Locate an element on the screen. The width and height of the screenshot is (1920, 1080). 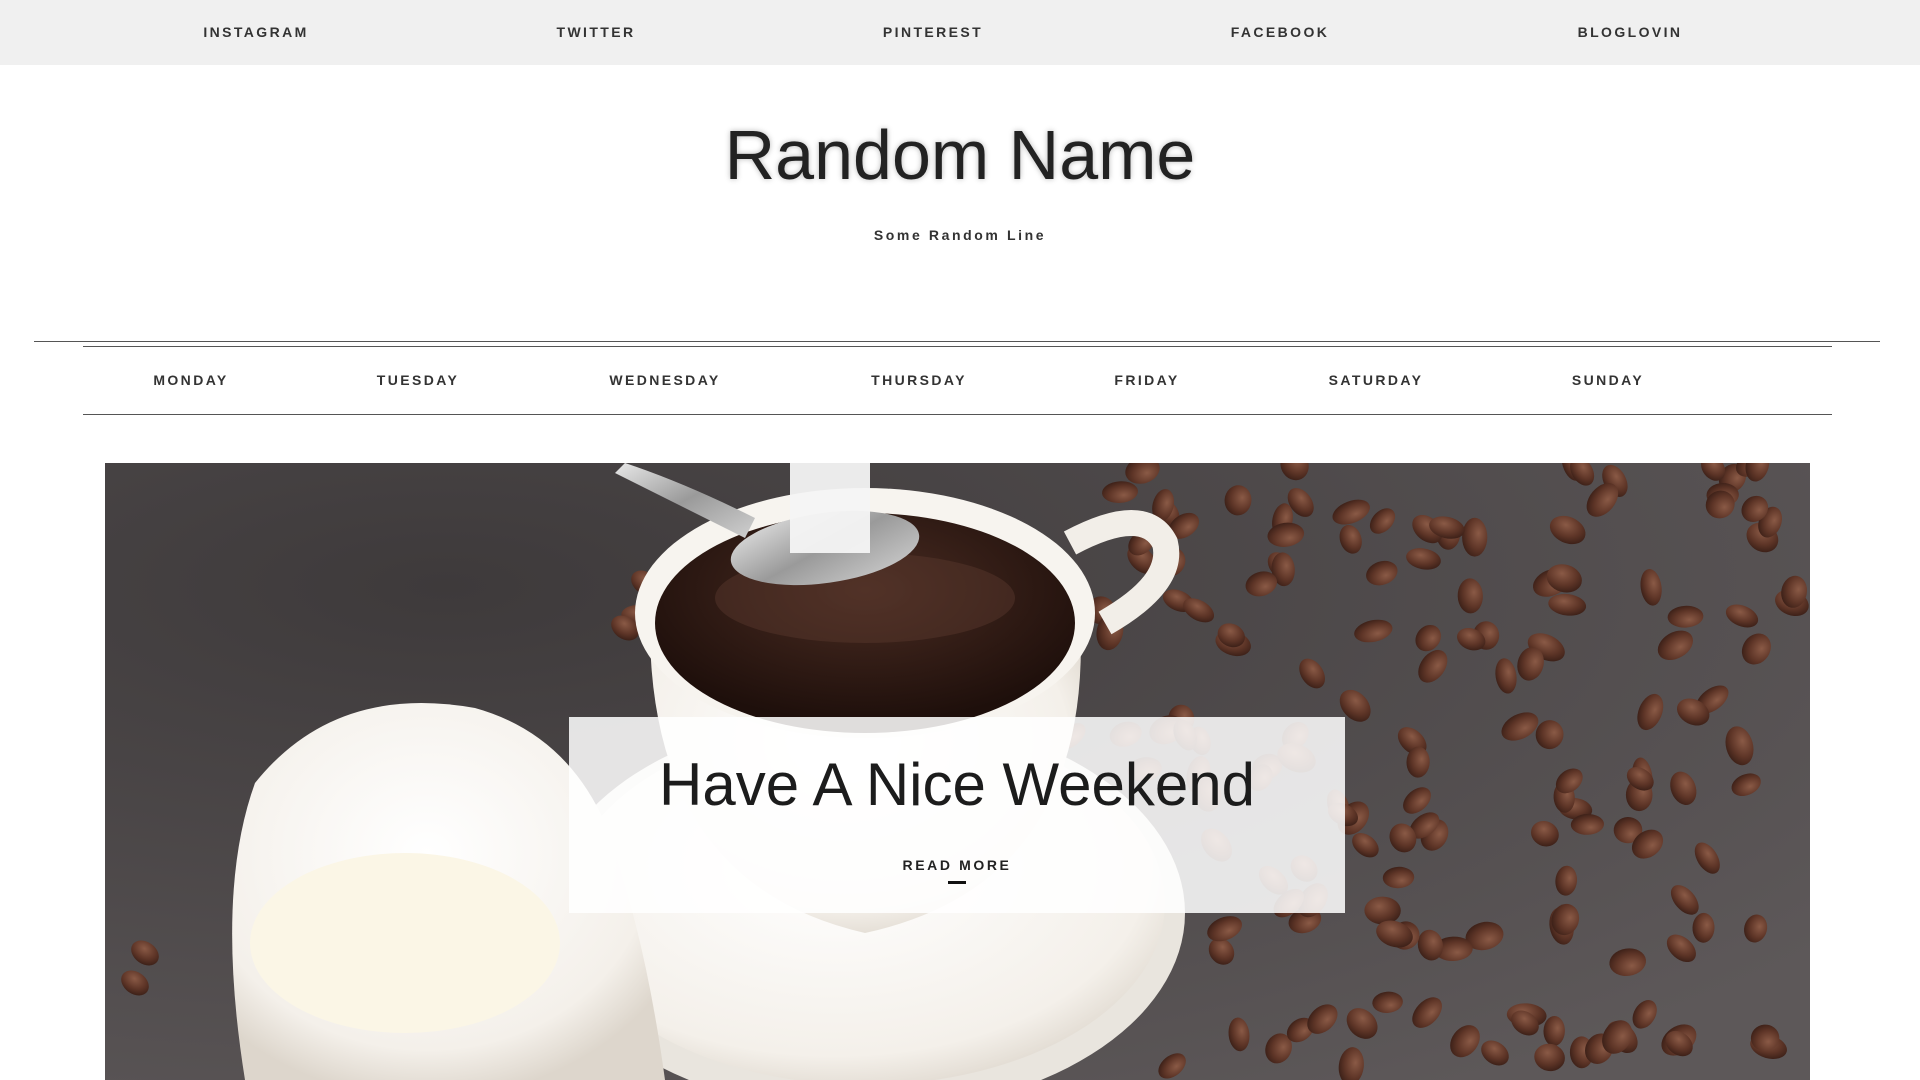
nav-item-saturday: SATURDAY is located at coordinates (1376, 380).